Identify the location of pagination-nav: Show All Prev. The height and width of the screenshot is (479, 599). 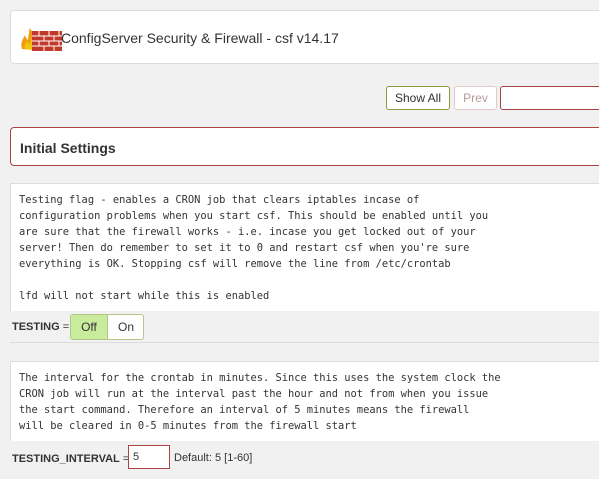
(299, 99).